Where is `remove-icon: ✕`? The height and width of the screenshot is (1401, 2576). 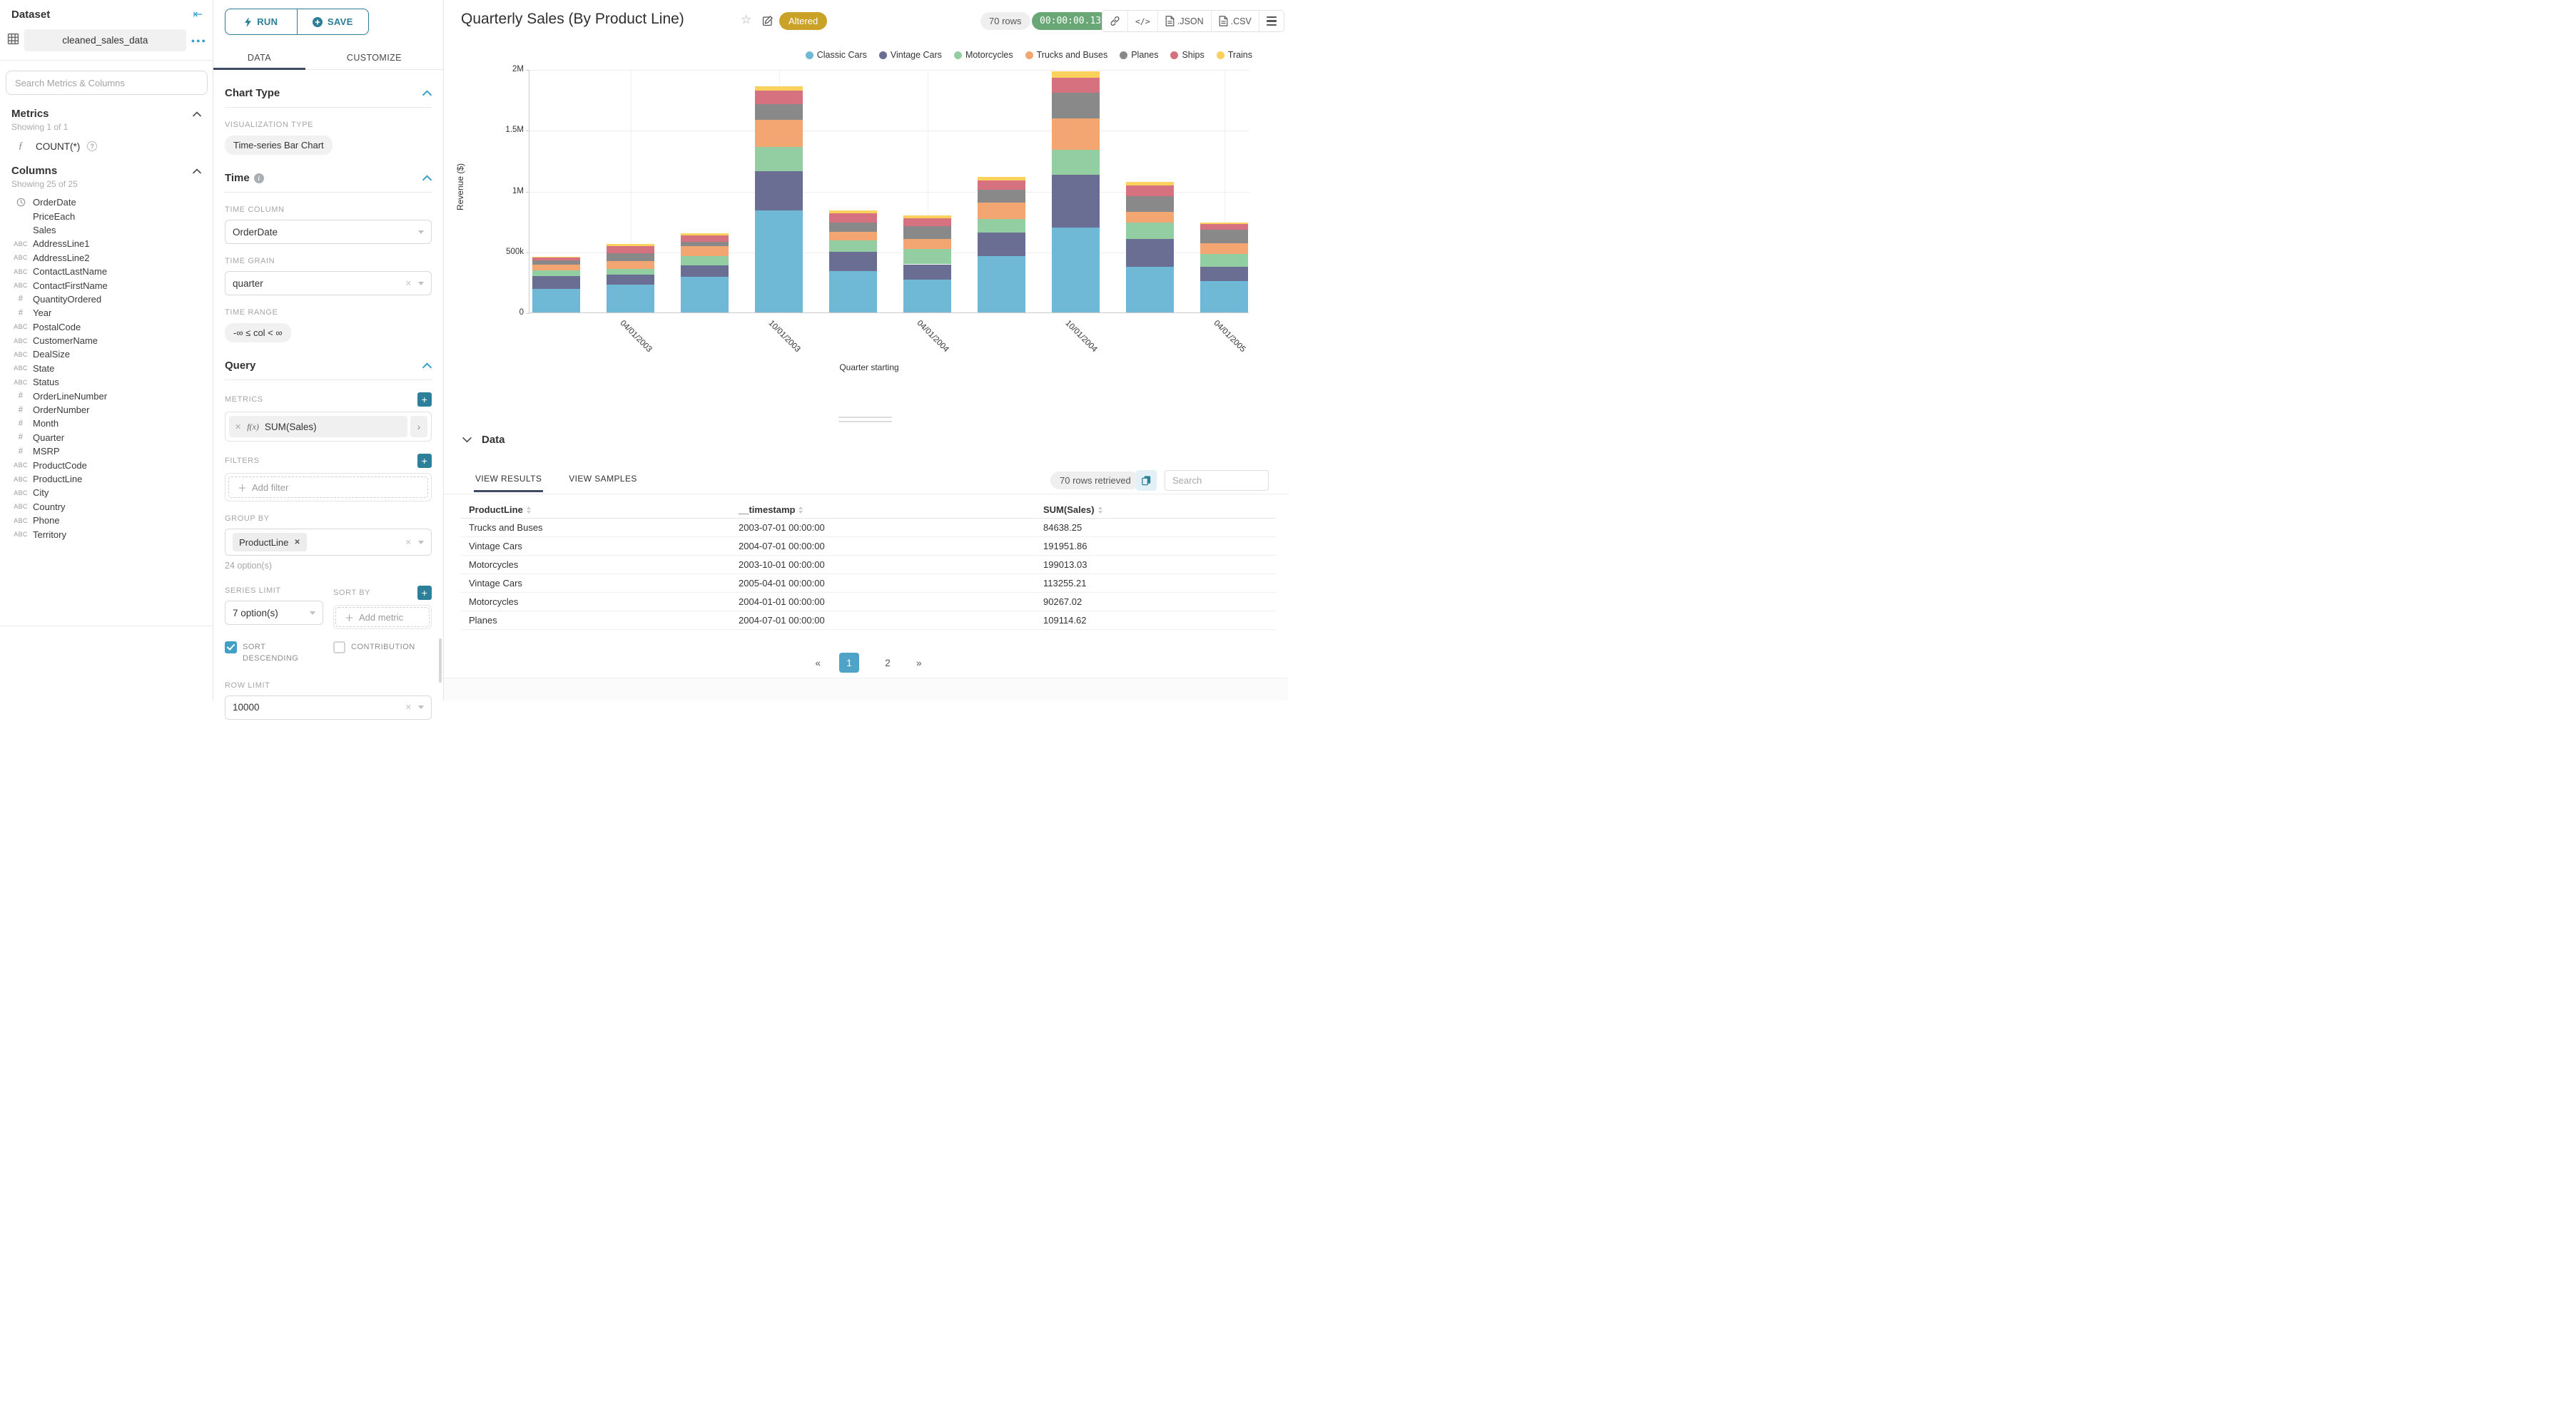 remove-icon: ✕ is located at coordinates (297, 542).